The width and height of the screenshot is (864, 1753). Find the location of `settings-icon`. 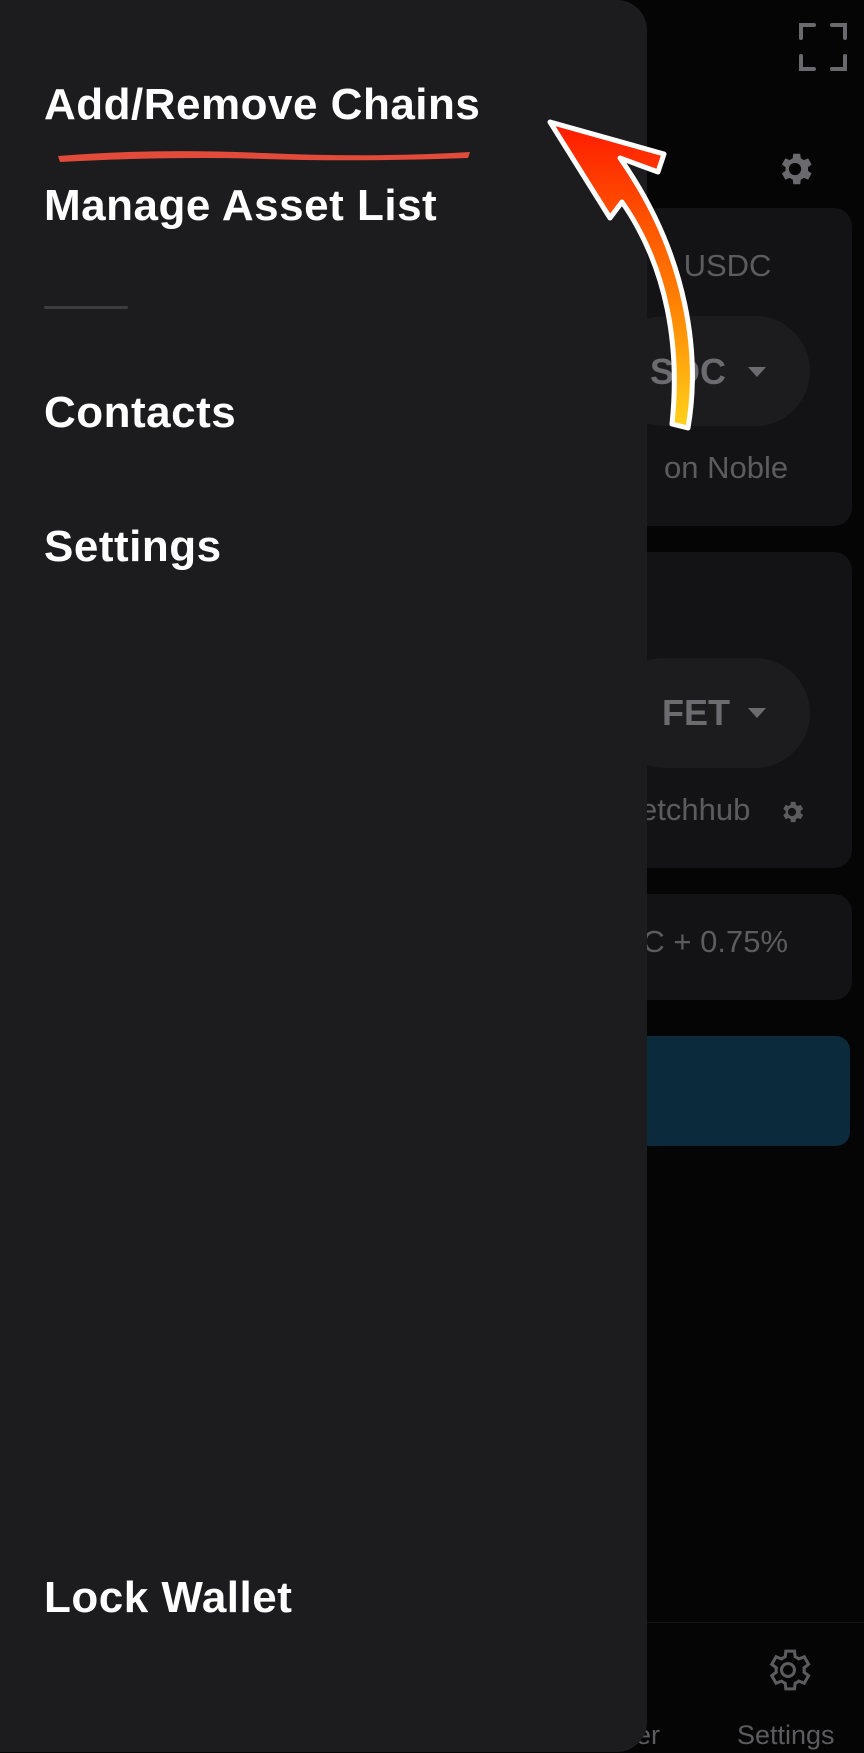

settings-icon is located at coordinates (788, 1670).